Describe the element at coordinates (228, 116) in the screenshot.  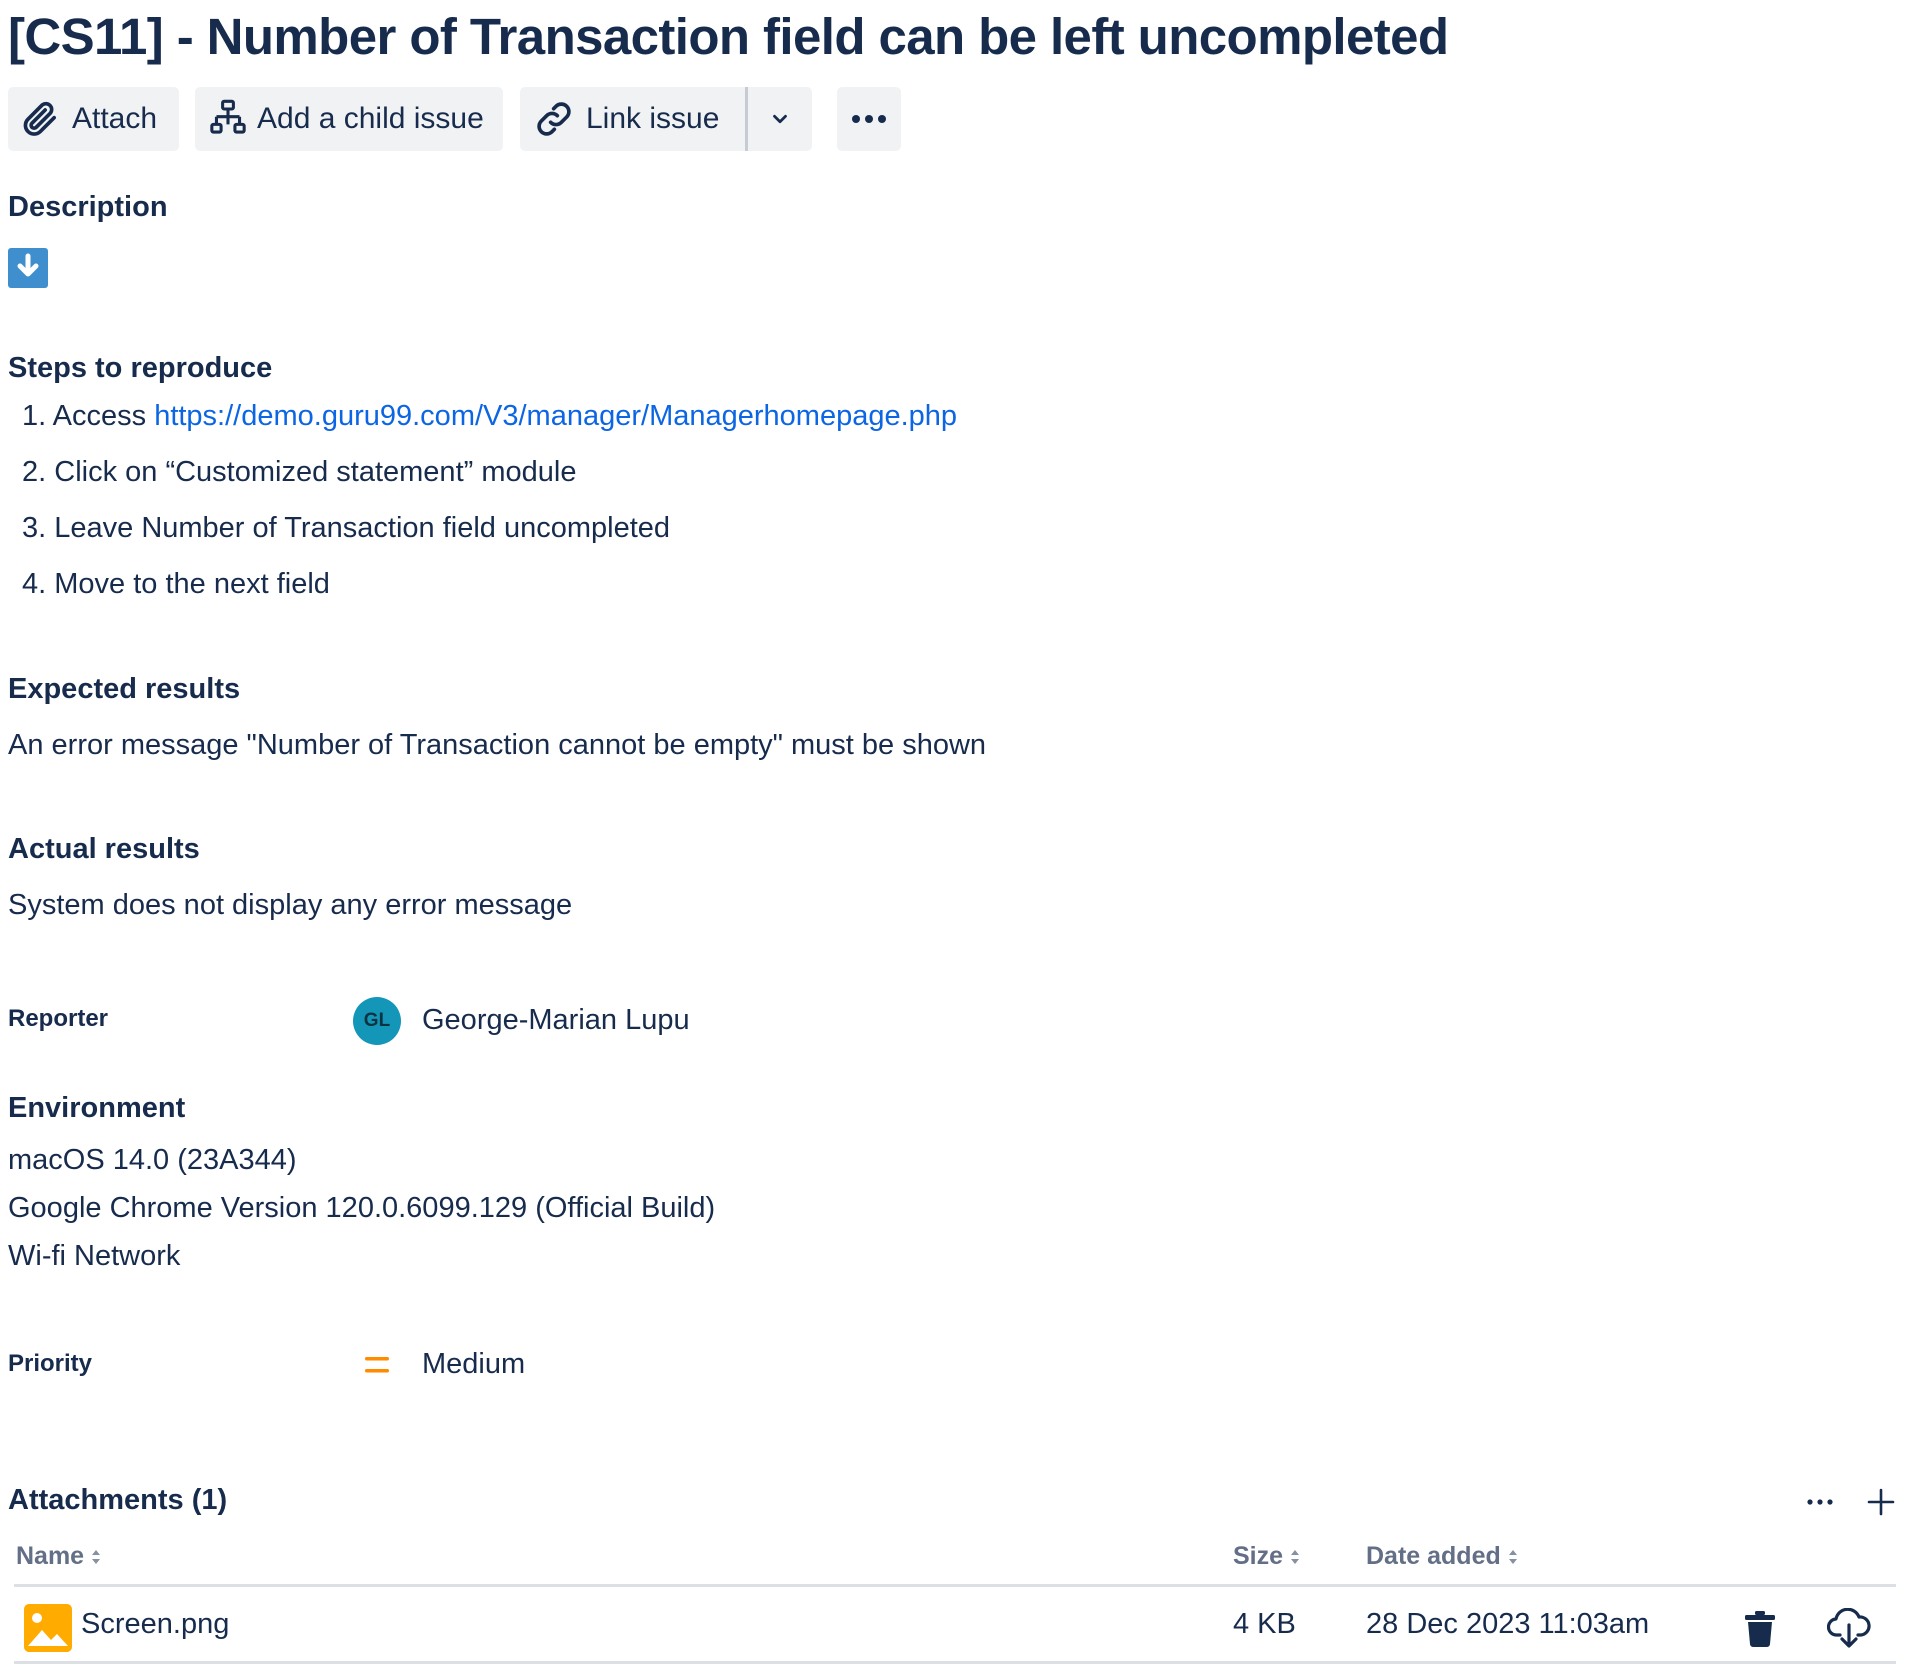
I see `child-issue-icon` at that location.